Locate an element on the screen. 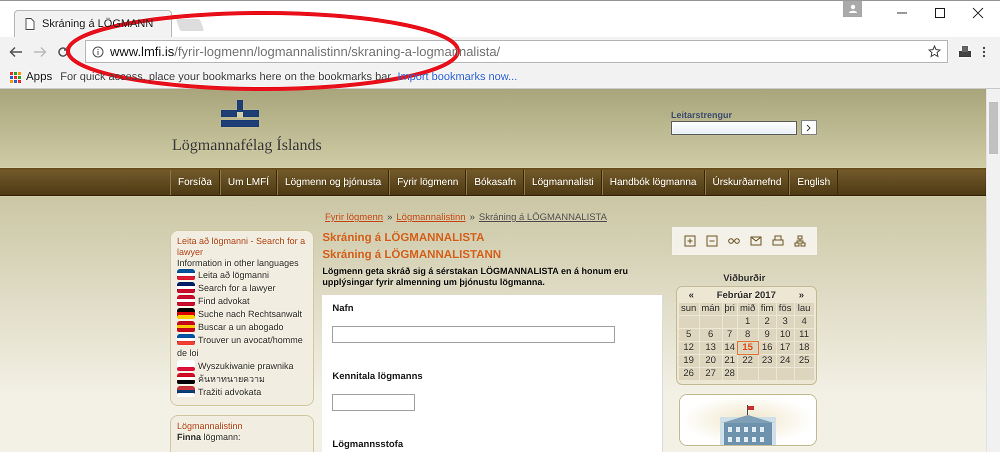 Image resolution: width=1000 pixels, height=452 pixels. calendar-day: 13 is located at coordinates (711, 348).